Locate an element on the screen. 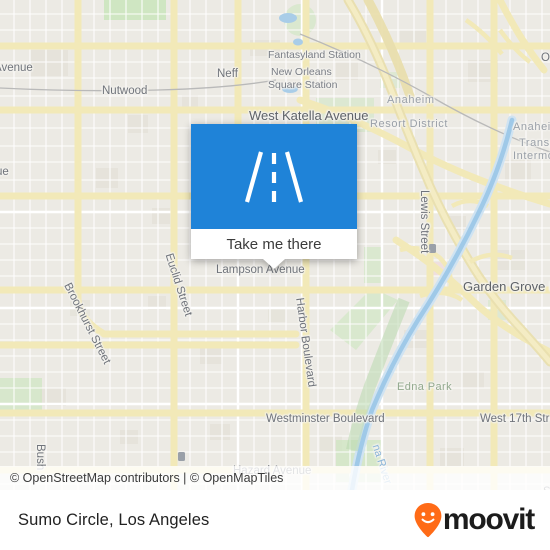 The width and height of the screenshot is (550, 550). popup-action-row: Take me there is located at coordinates (274, 244).